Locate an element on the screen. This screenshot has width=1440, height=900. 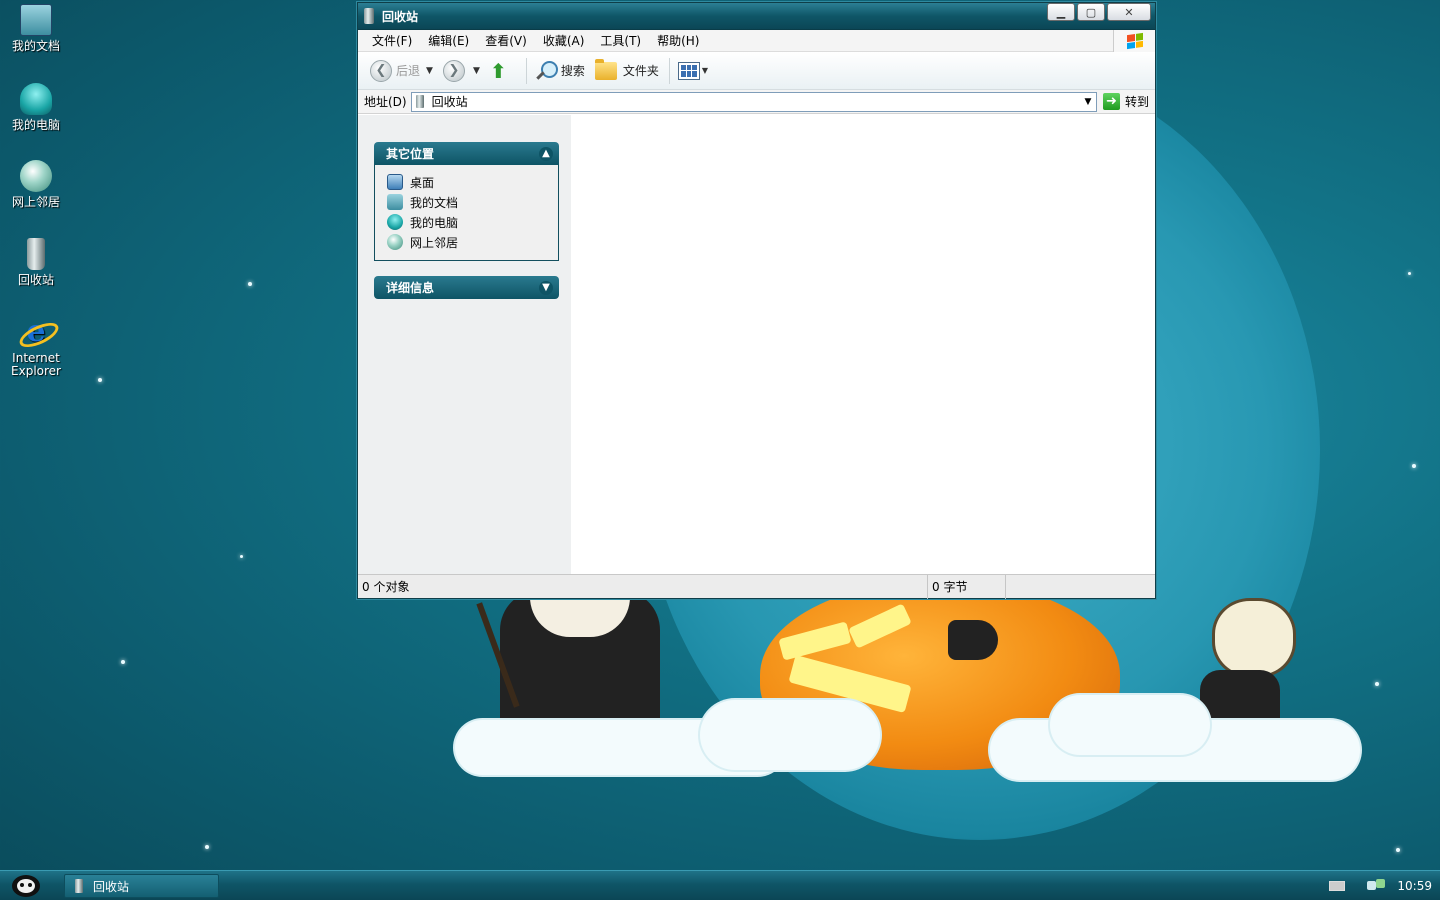
minimize-button: ▁ is located at coordinates (1061, 12).